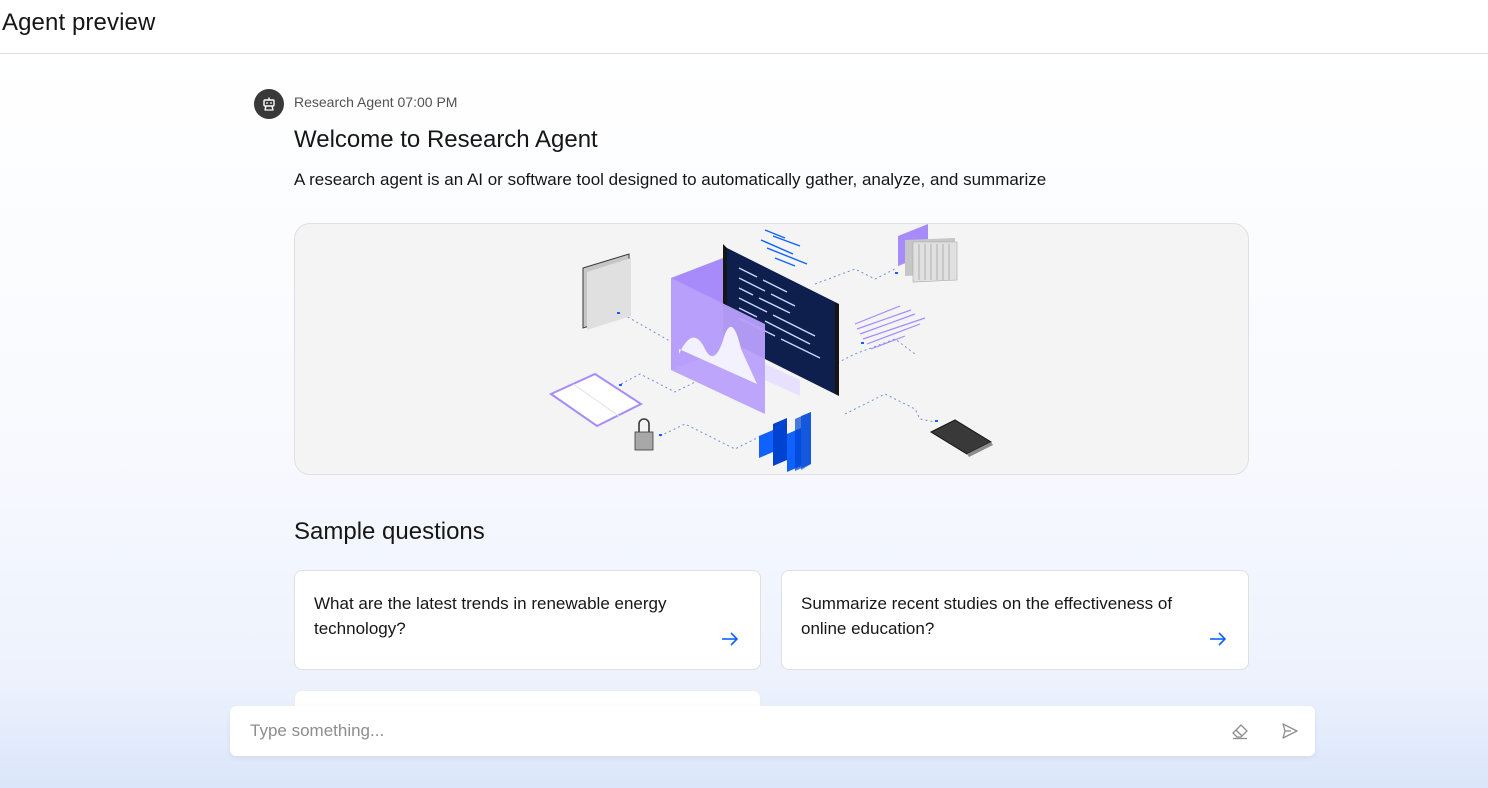 The height and width of the screenshot is (788, 1488). I want to click on illustration-graphic, so click(770, 348).